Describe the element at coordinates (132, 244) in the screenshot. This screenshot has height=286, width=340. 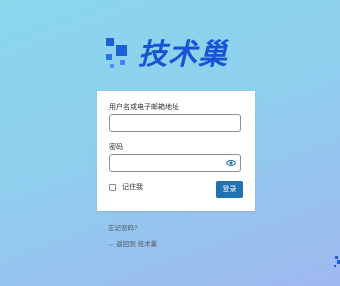
I see `back-to-site-link: ← 返回到 技术巢` at that location.